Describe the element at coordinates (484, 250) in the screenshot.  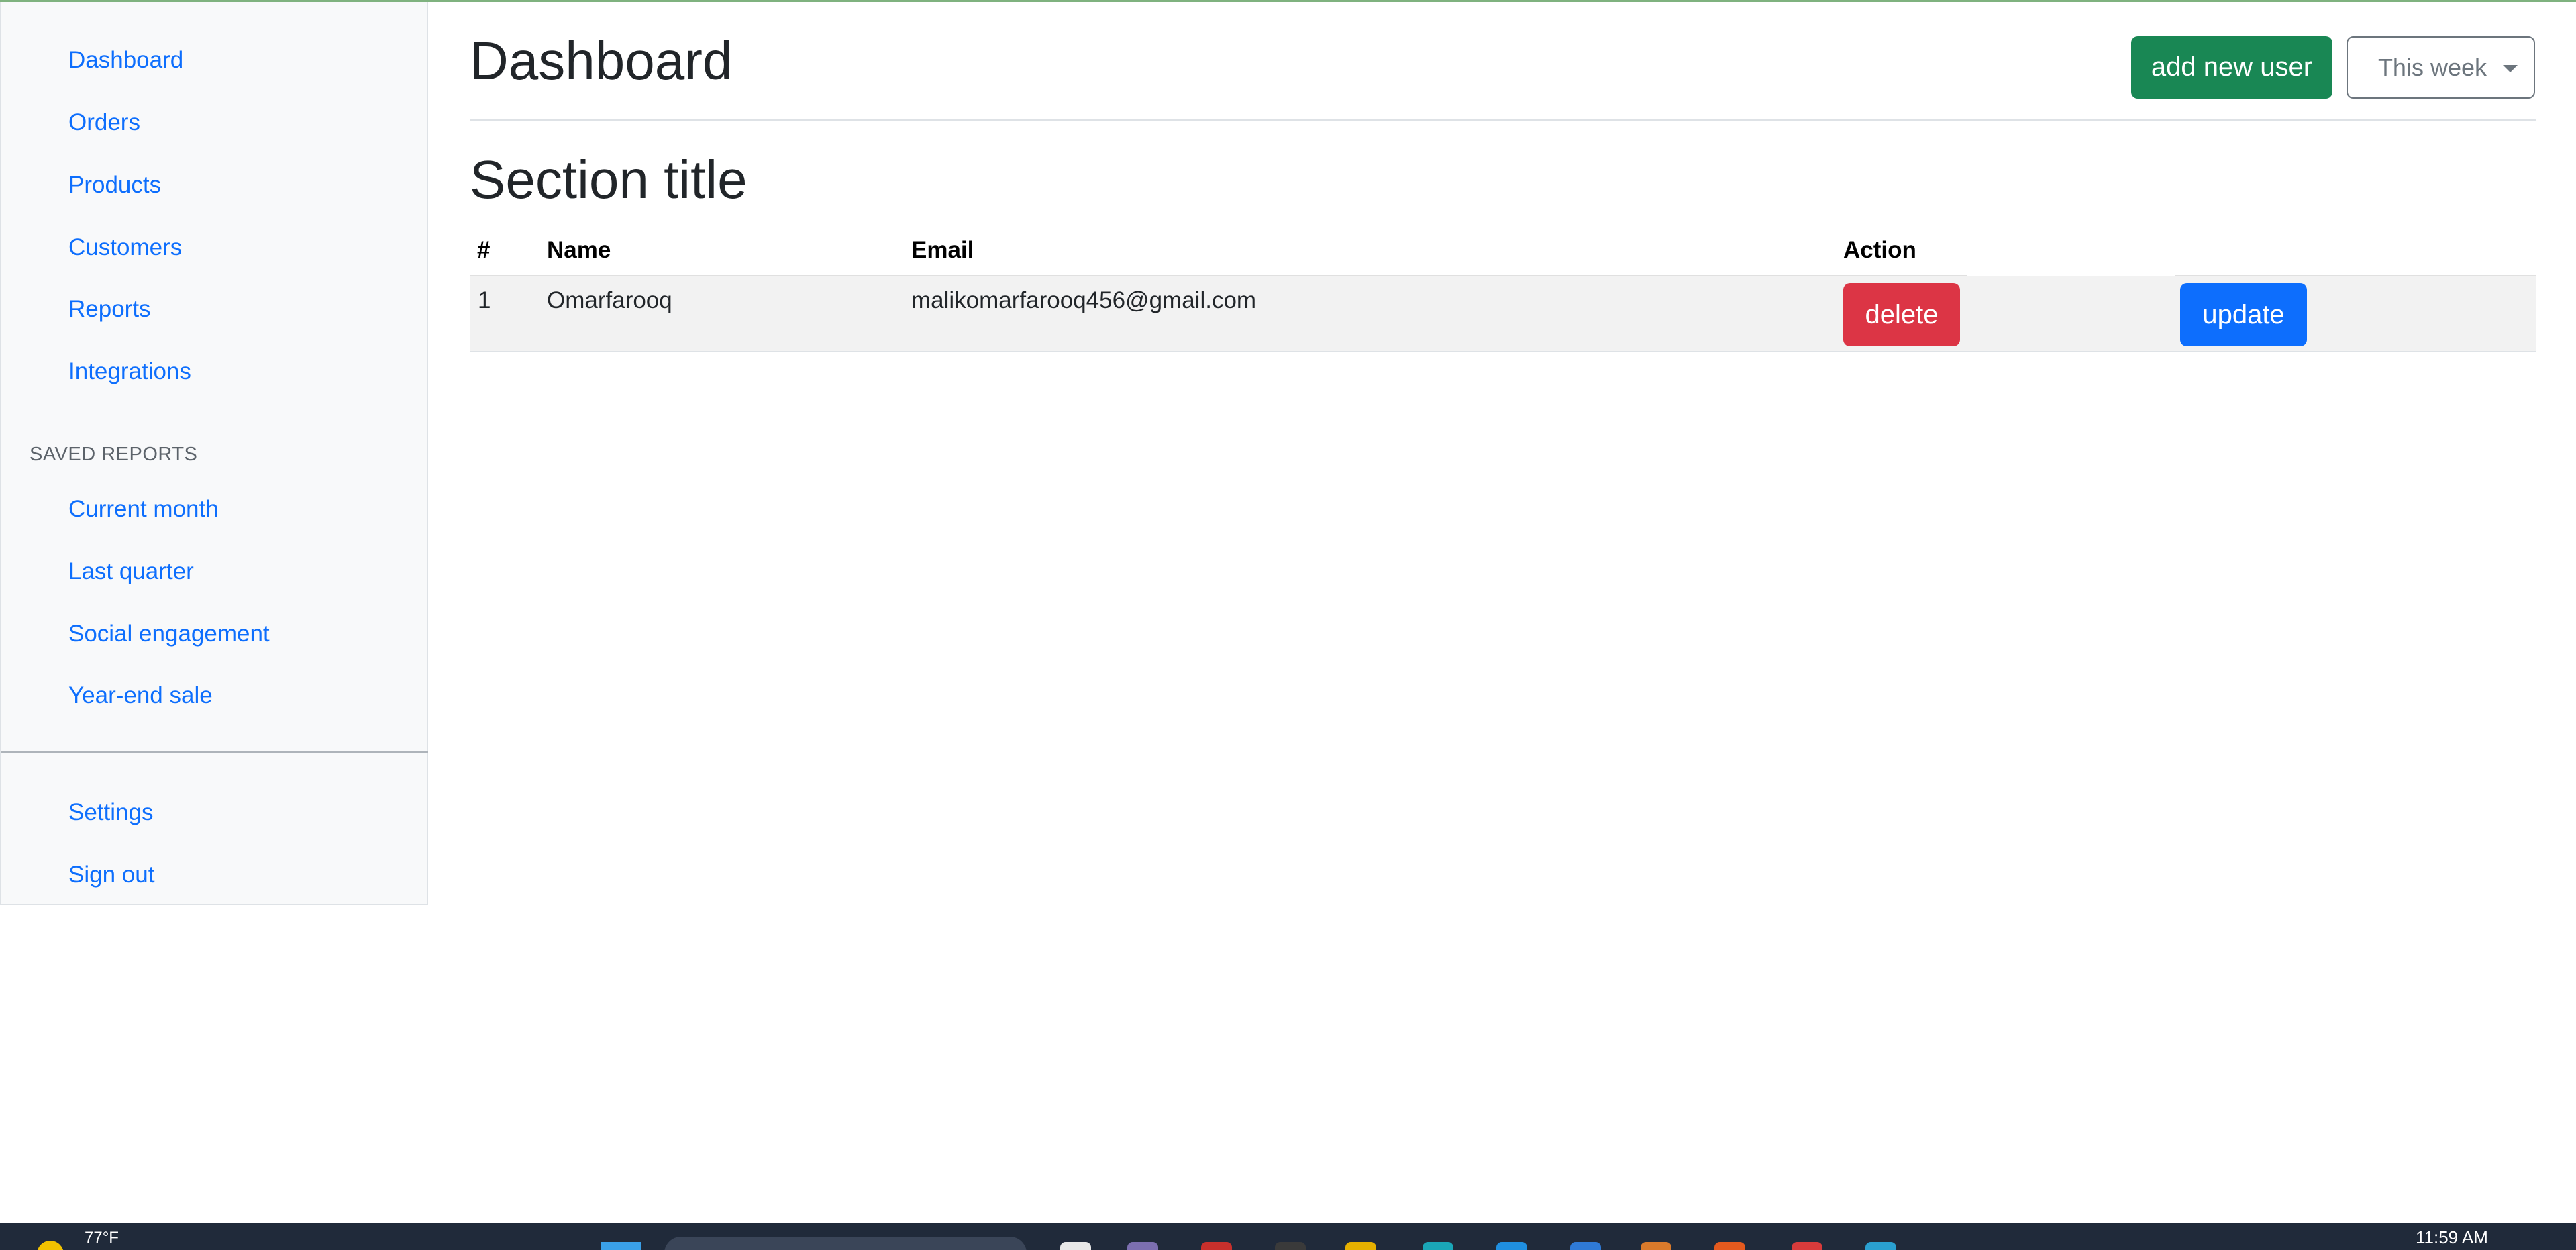
I see `column-header-index: #` at that location.